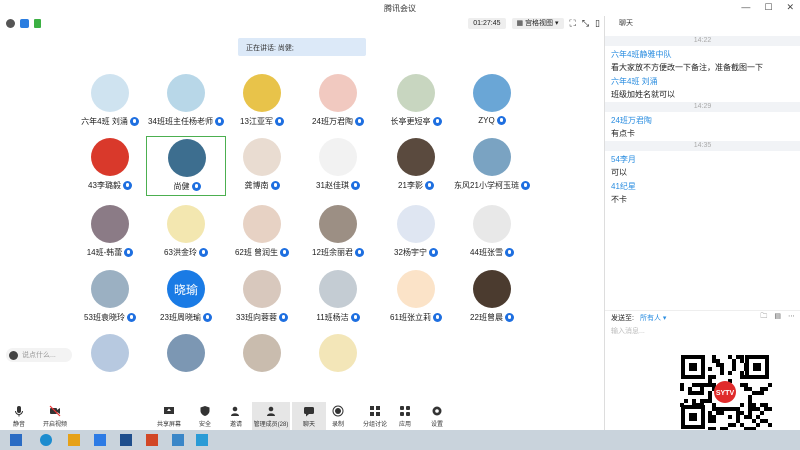 The image size is (800, 450). Describe the element at coordinates (400, 440) in the screenshot. I see `os-taskbar` at that location.